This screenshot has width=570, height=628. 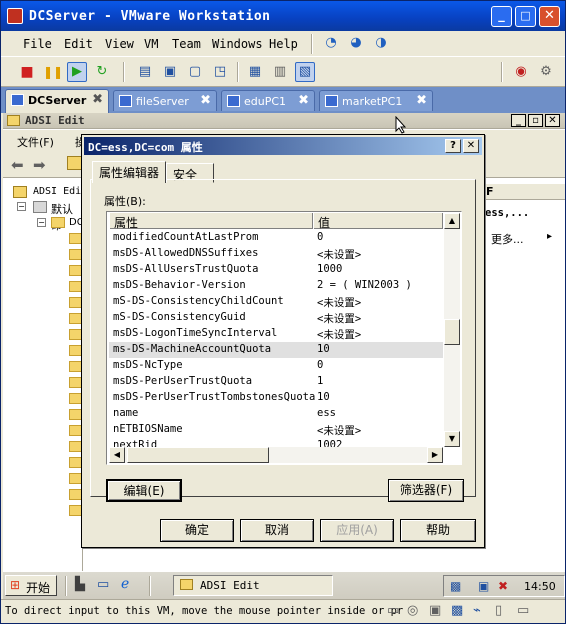 I want to click on power-on-icon: ▶, so click(x=77, y=72).